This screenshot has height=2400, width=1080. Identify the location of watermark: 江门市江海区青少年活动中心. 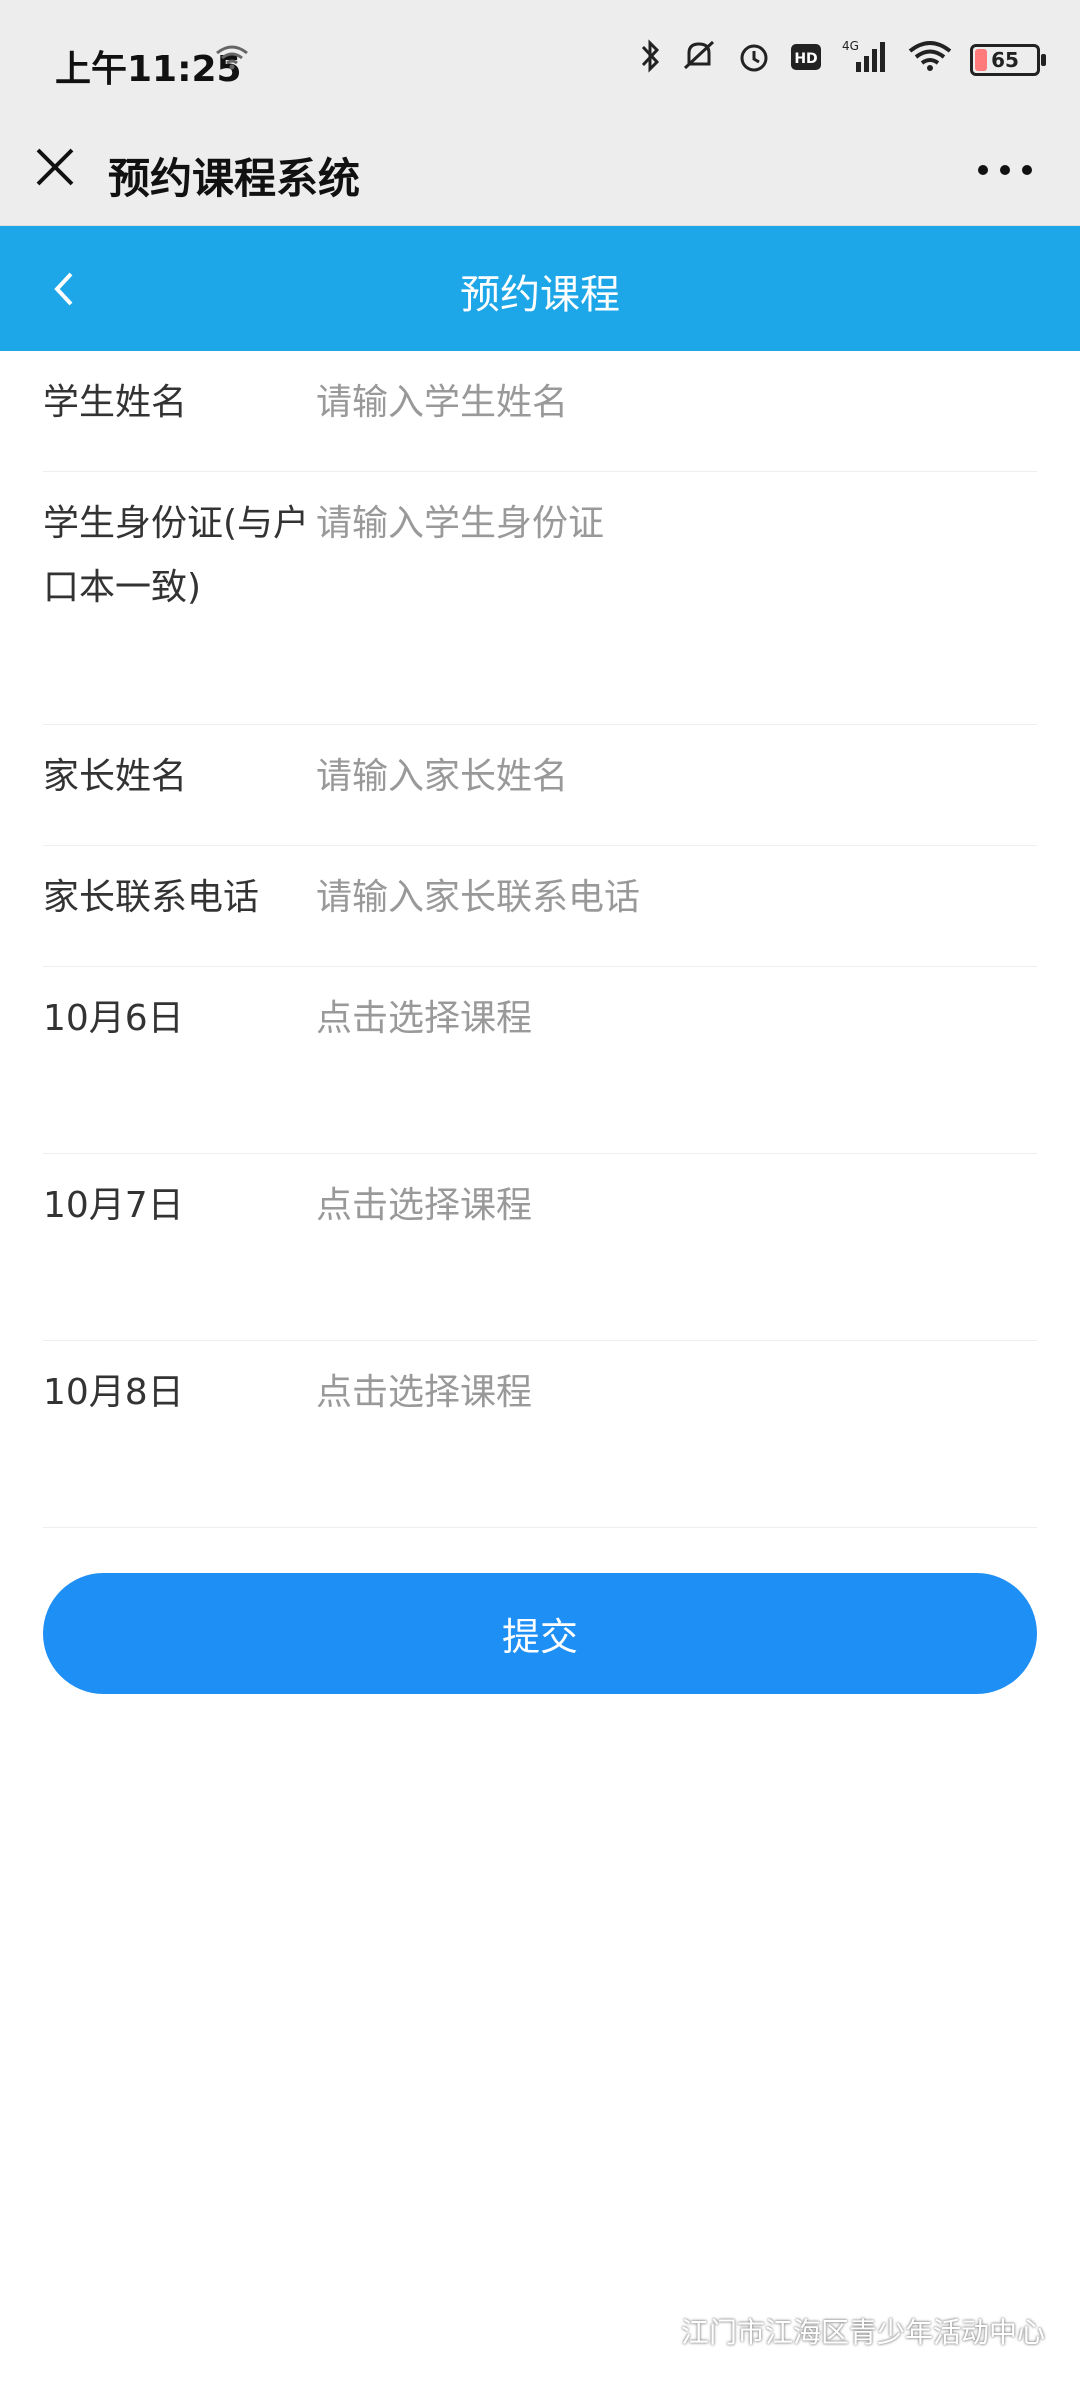
(836, 2330).